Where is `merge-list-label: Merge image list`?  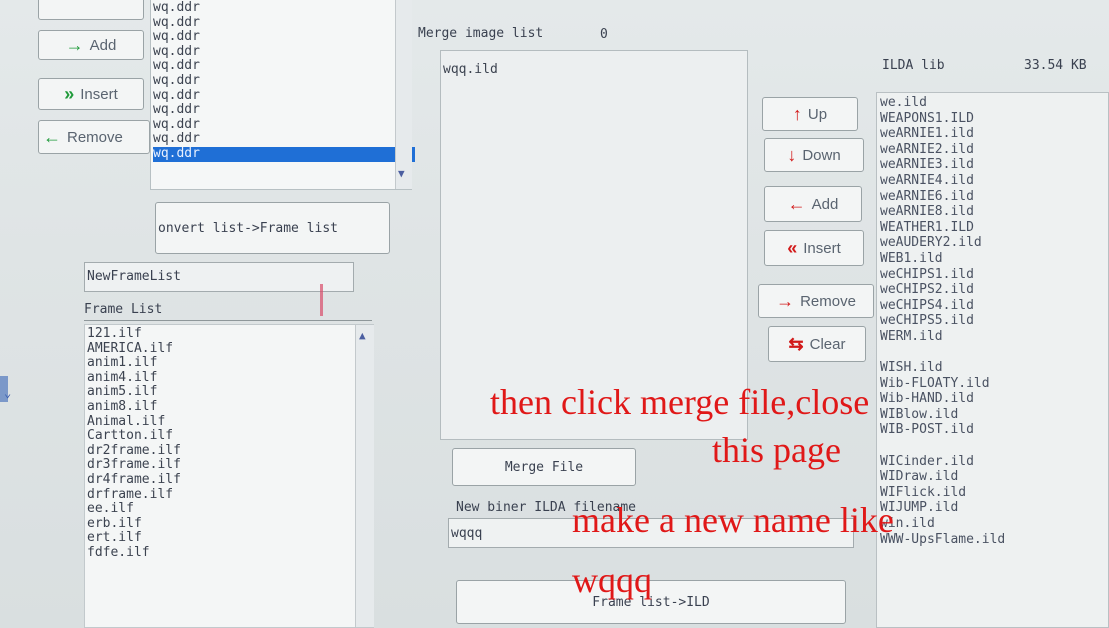 merge-list-label: Merge image list is located at coordinates (481, 33).